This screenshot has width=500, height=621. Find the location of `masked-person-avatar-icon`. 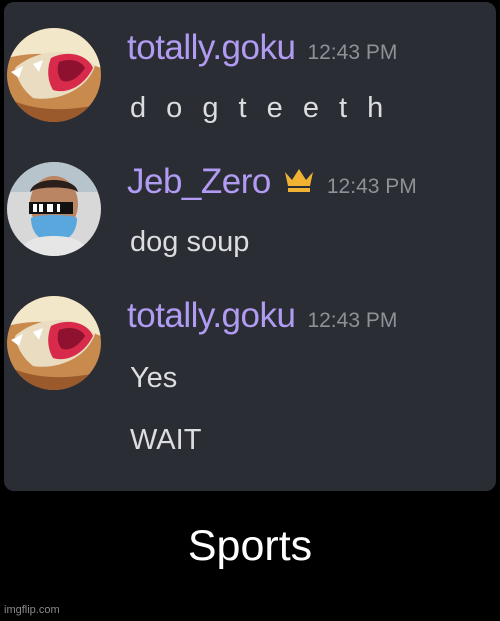

masked-person-avatar-icon is located at coordinates (54, 209).